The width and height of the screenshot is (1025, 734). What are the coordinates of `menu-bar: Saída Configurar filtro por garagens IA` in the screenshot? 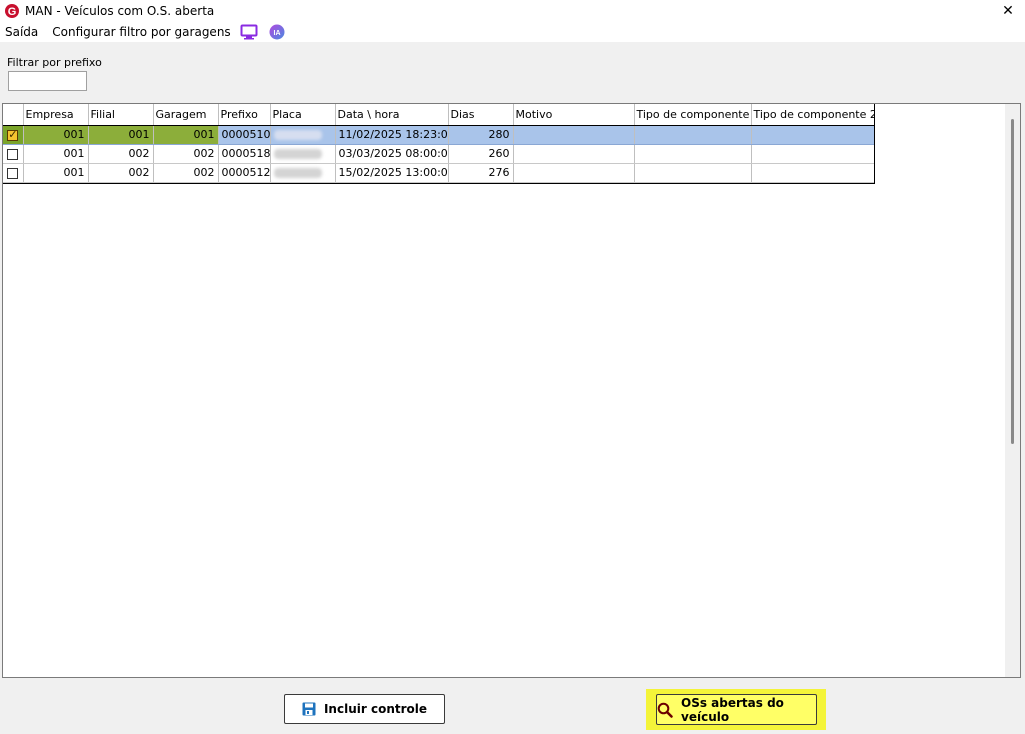 It's located at (512, 32).